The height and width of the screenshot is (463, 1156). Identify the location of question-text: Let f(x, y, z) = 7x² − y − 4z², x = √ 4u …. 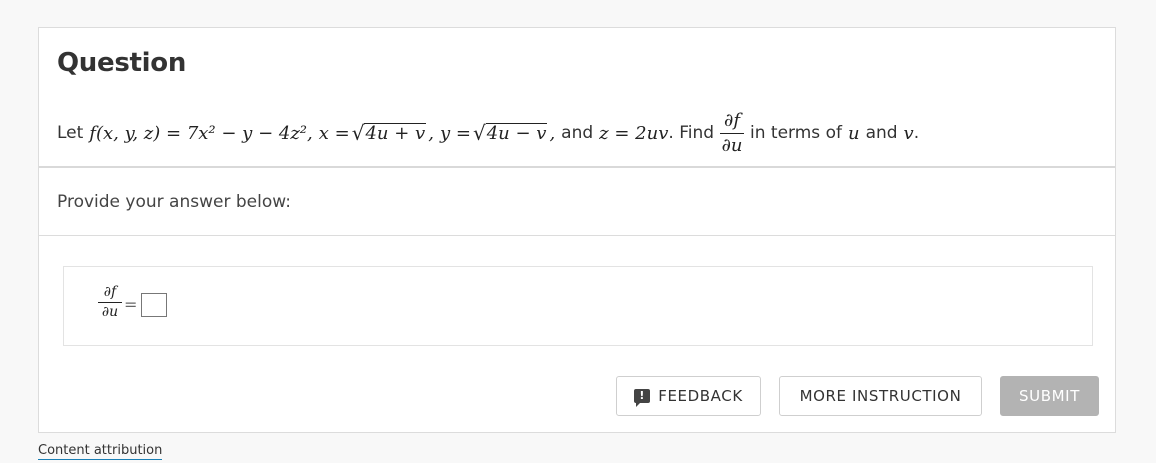
(488, 133).